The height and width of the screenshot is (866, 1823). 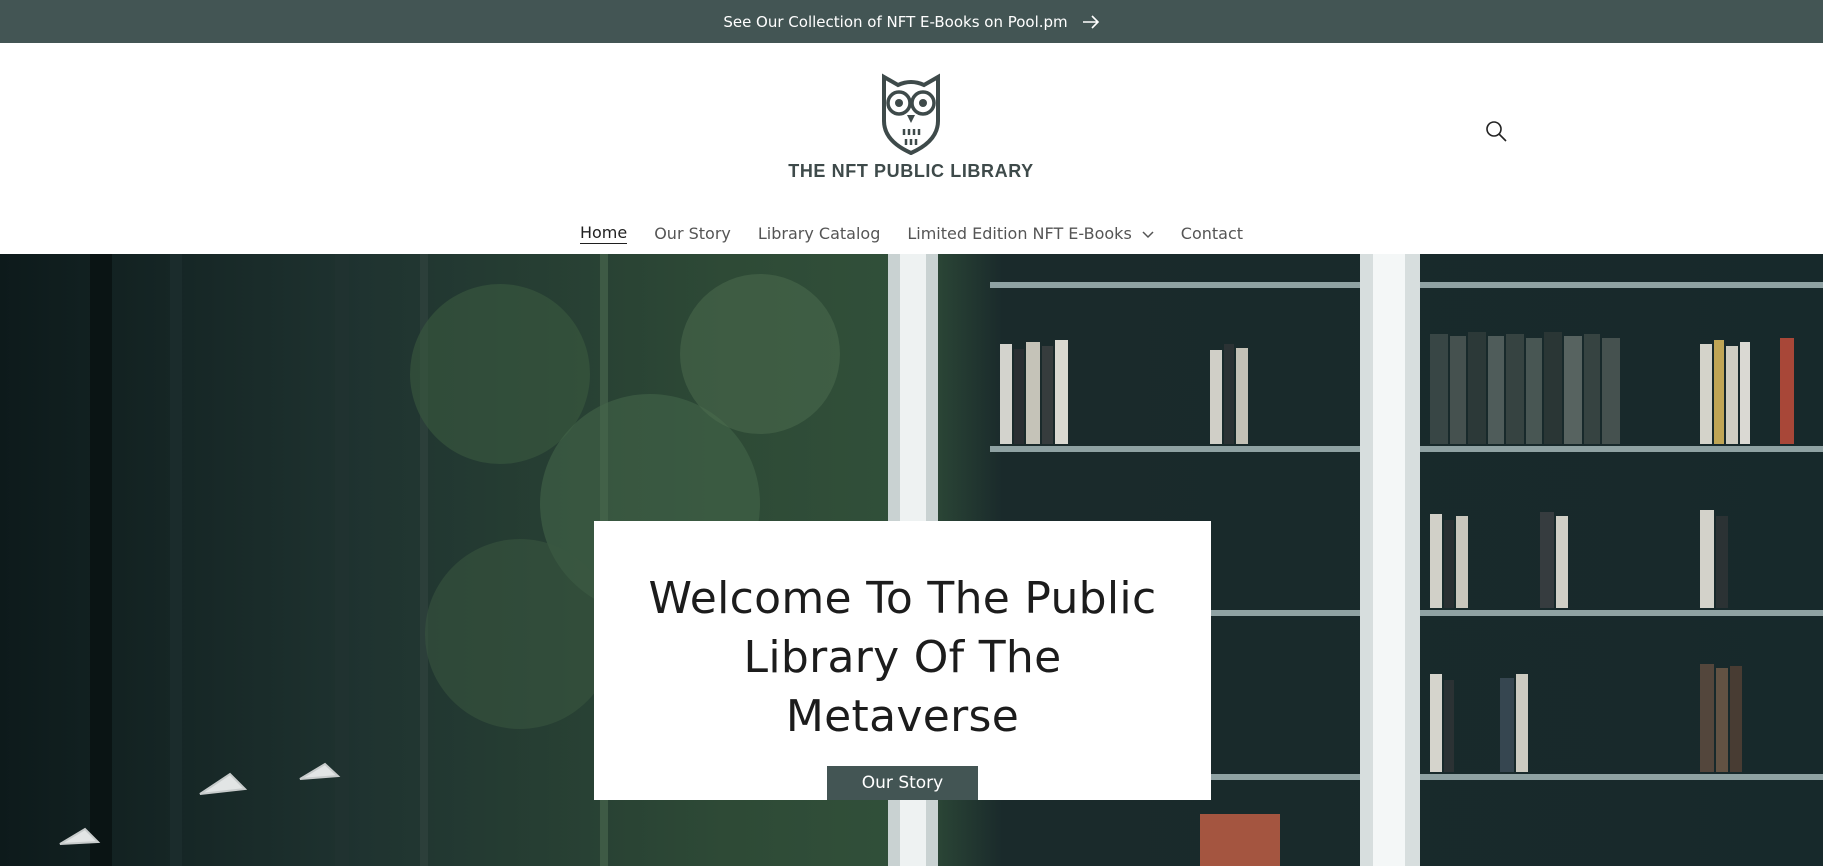 What do you see at coordinates (911, 171) in the screenshot?
I see `brand-name: THE NFT PUBLIC LIBRARY` at bounding box center [911, 171].